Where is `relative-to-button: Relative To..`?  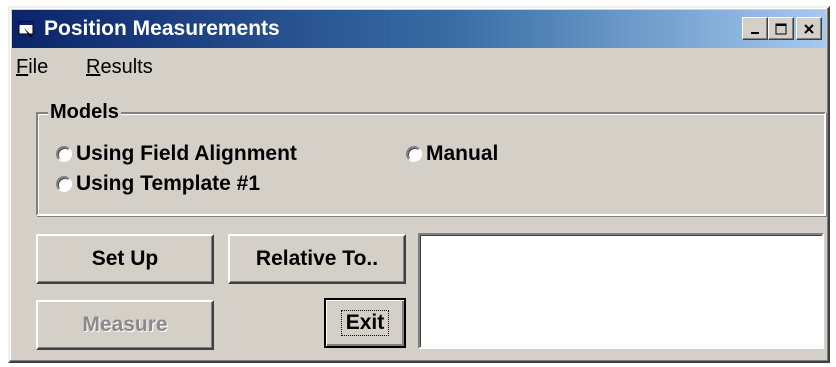
relative-to-button: Relative To.. is located at coordinates (317, 259).